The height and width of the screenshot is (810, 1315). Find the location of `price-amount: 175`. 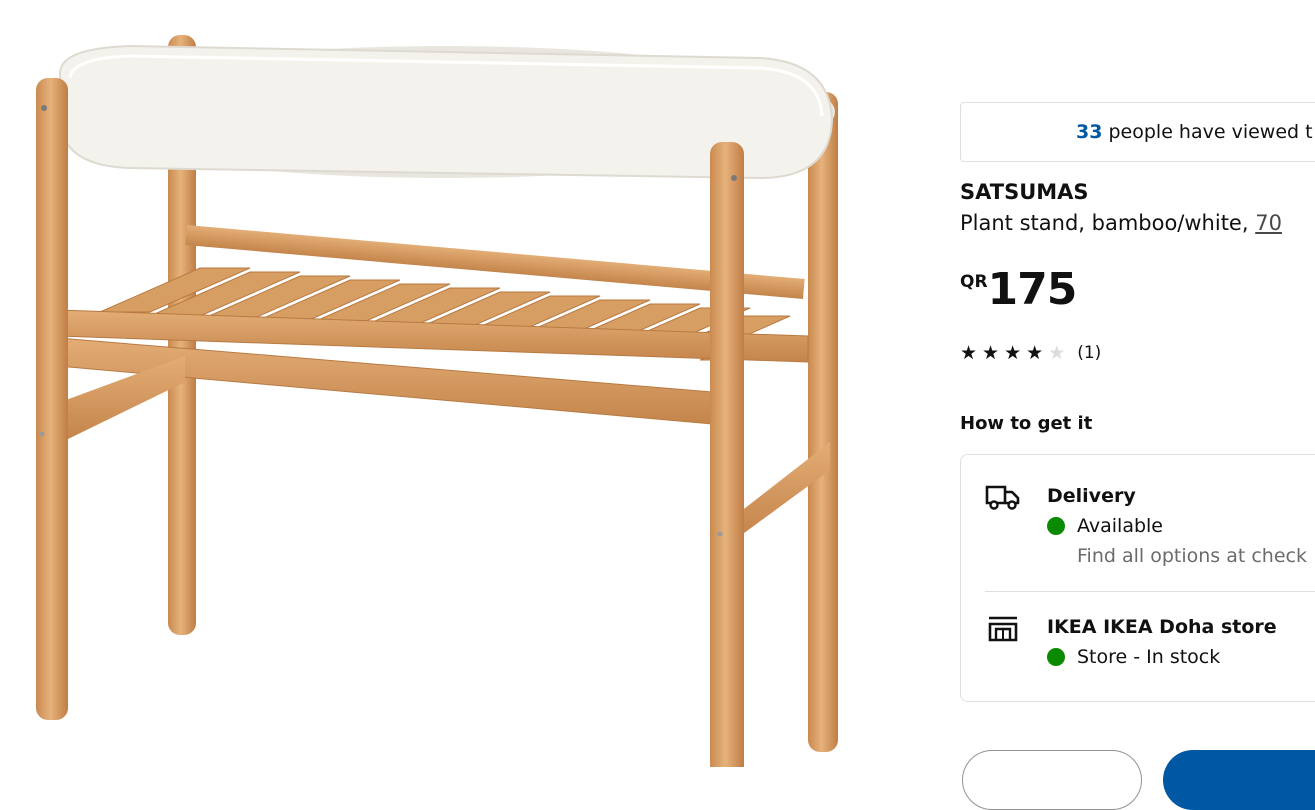

price-amount: 175 is located at coordinates (1032, 289).